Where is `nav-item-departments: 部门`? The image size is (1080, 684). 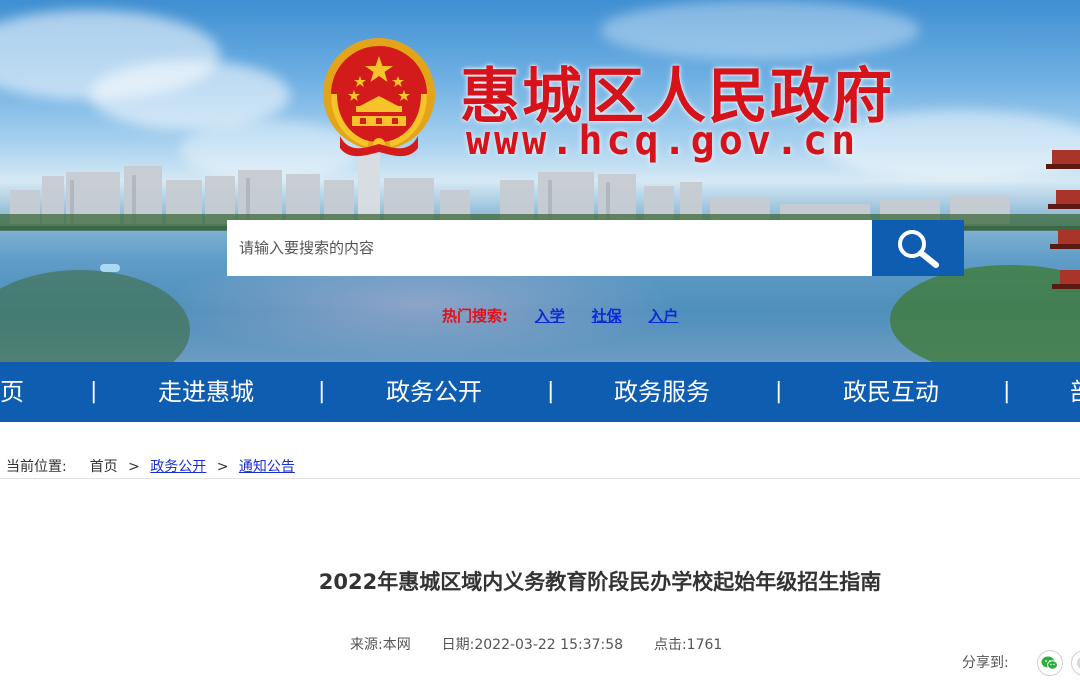
nav-item-departments: 部门 is located at coordinates (1075, 392).